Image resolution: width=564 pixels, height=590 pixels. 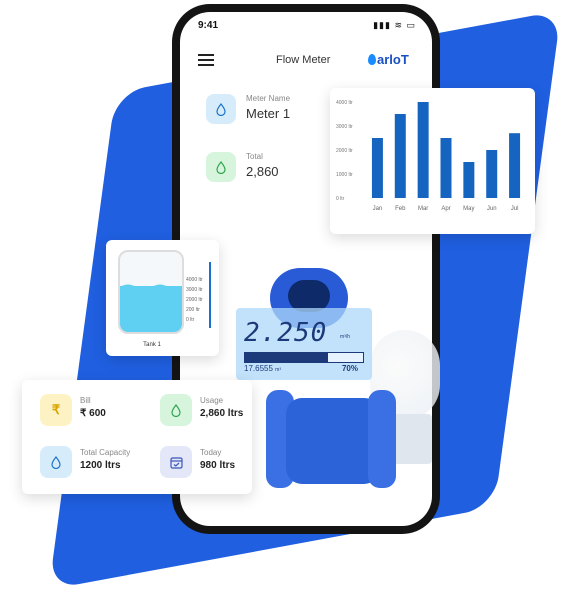 I want to click on bar-jul, so click(x=515, y=165).